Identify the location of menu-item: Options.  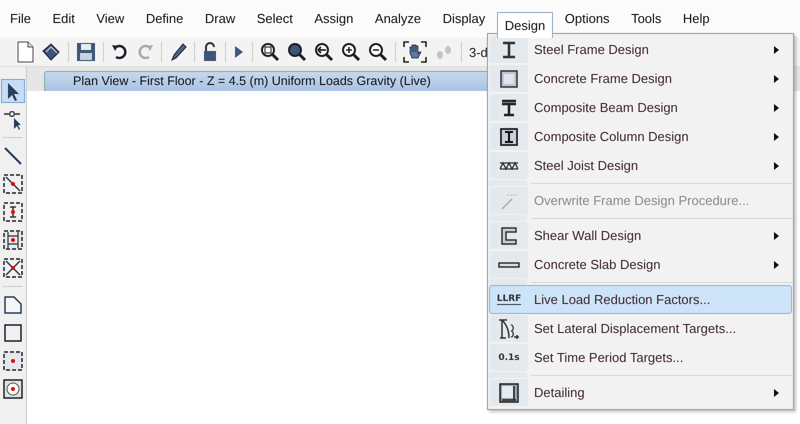
(587, 19).